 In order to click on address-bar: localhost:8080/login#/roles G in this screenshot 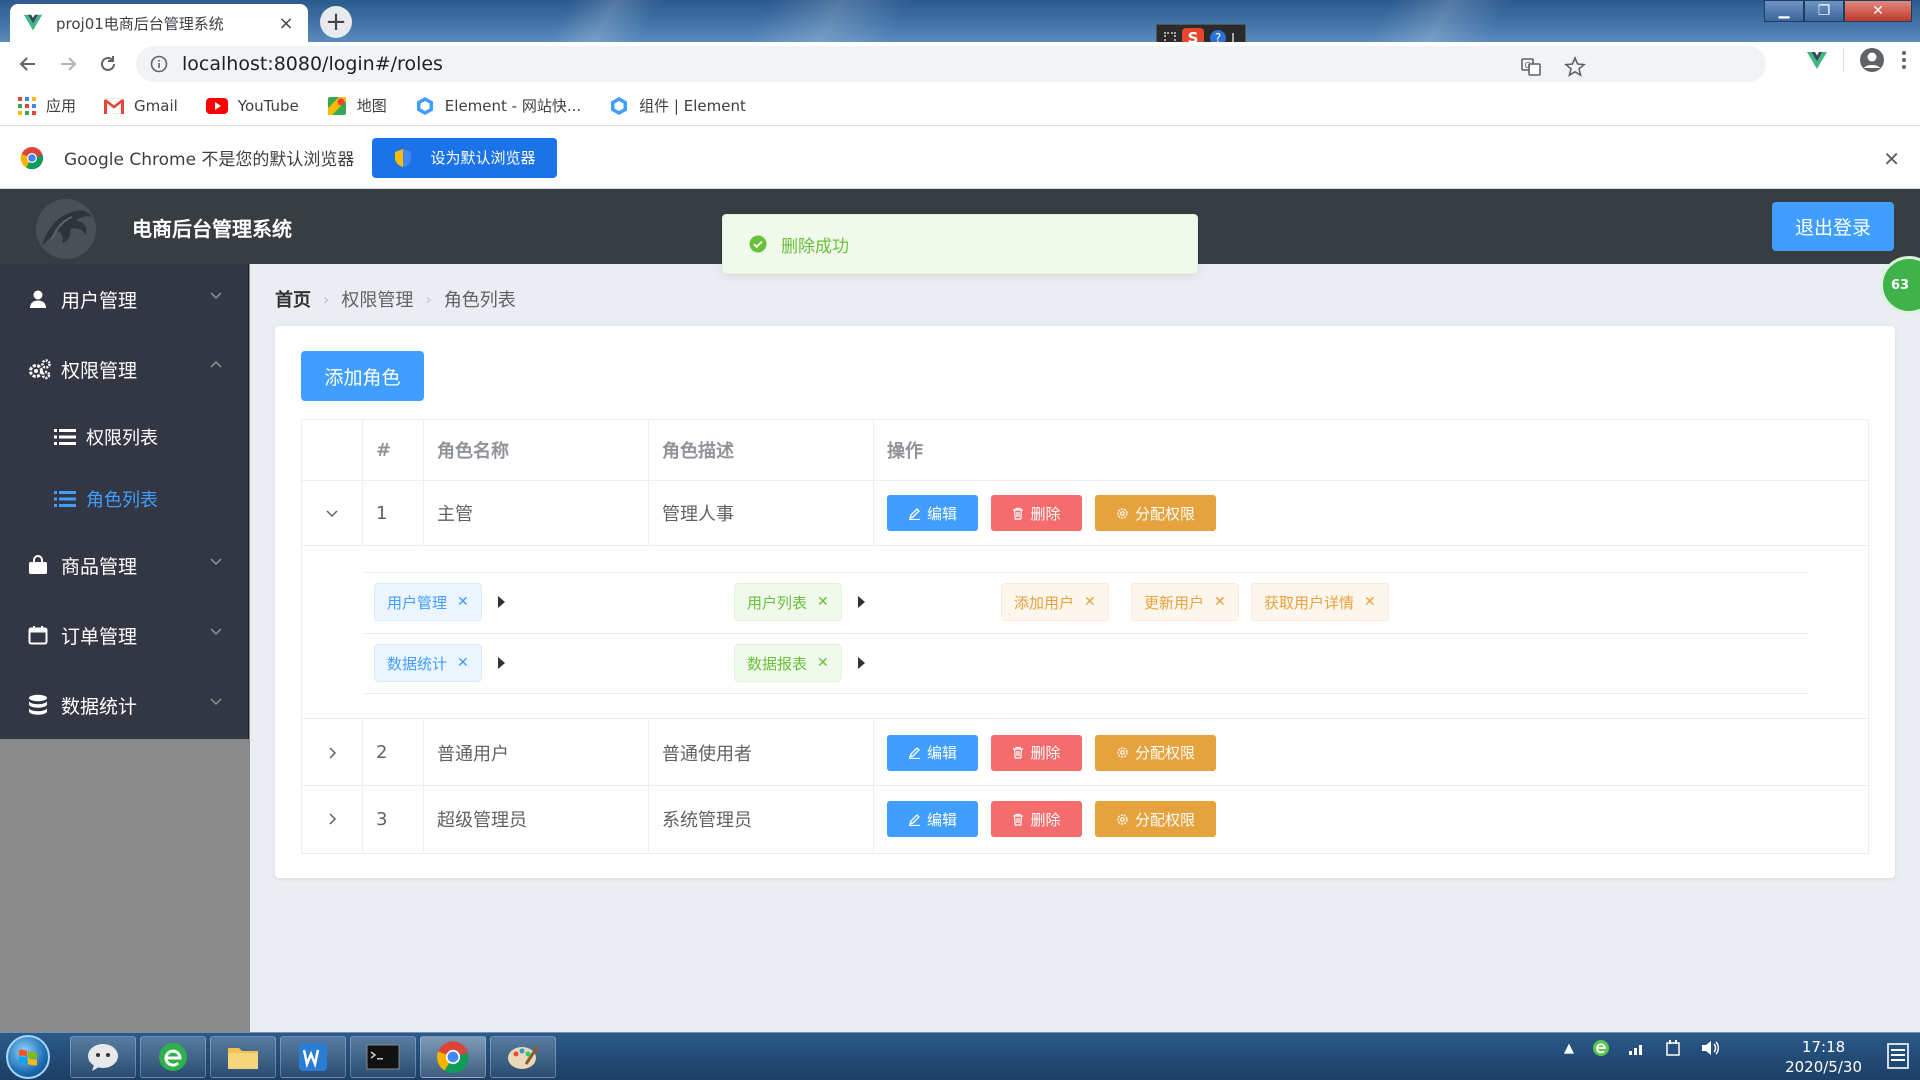, I will do `click(951, 64)`.